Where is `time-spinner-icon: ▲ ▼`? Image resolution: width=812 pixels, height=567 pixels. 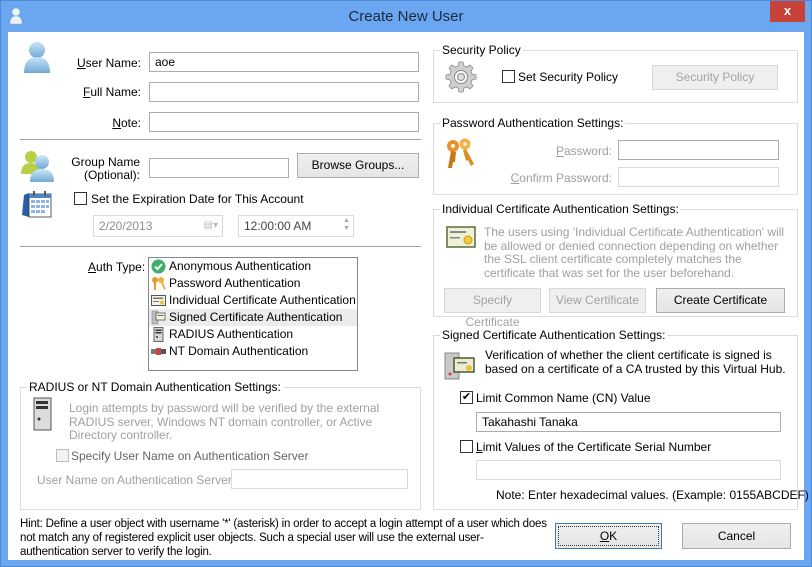 time-spinner-icon: ▲ ▼ is located at coordinates (346, 225).